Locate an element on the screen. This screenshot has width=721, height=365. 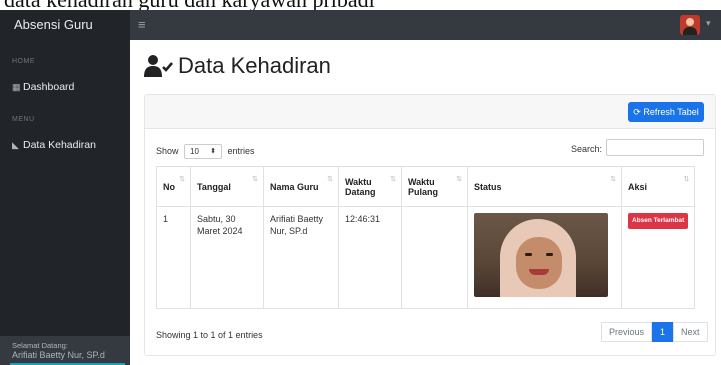
cell-tanggal: Sabtu, 30 Maret 2024 is located at coordinates (227, 257).